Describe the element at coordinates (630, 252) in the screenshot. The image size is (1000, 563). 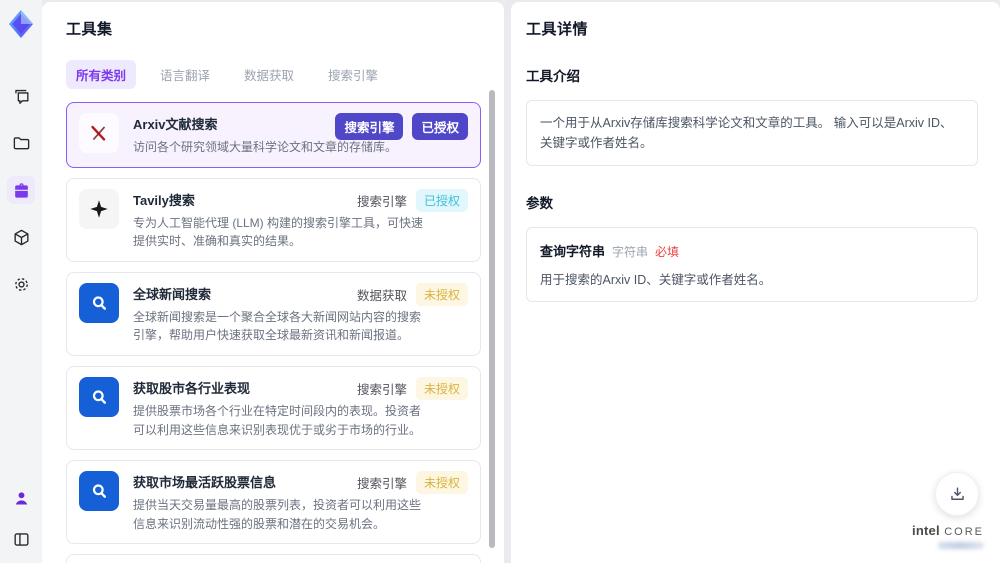
I see `parameter-type: 字符串` at that location.